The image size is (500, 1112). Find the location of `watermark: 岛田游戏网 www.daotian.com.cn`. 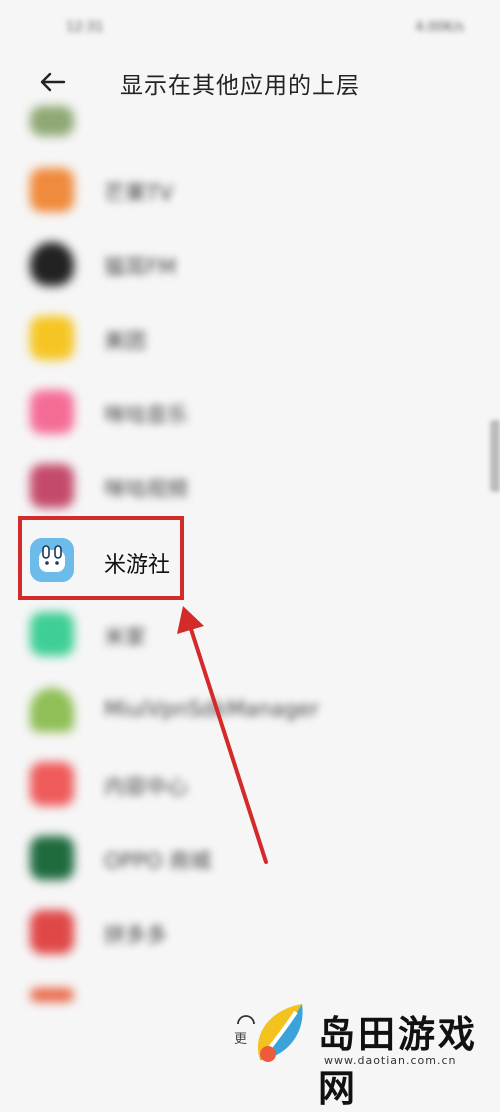

watermark: 岛田游戏网 www.daotian.com.cn is located at coordinates (375, 1052).